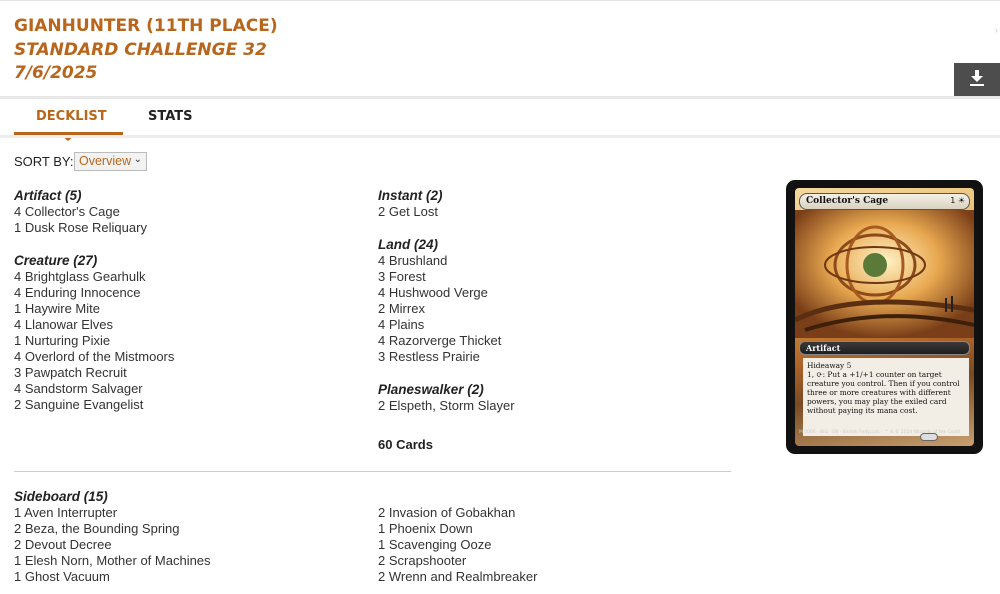 The width and height of the screenshot is (1000, 594). I want to click on card-row: 2 Sanguine Evangelist, so click(184, 405).